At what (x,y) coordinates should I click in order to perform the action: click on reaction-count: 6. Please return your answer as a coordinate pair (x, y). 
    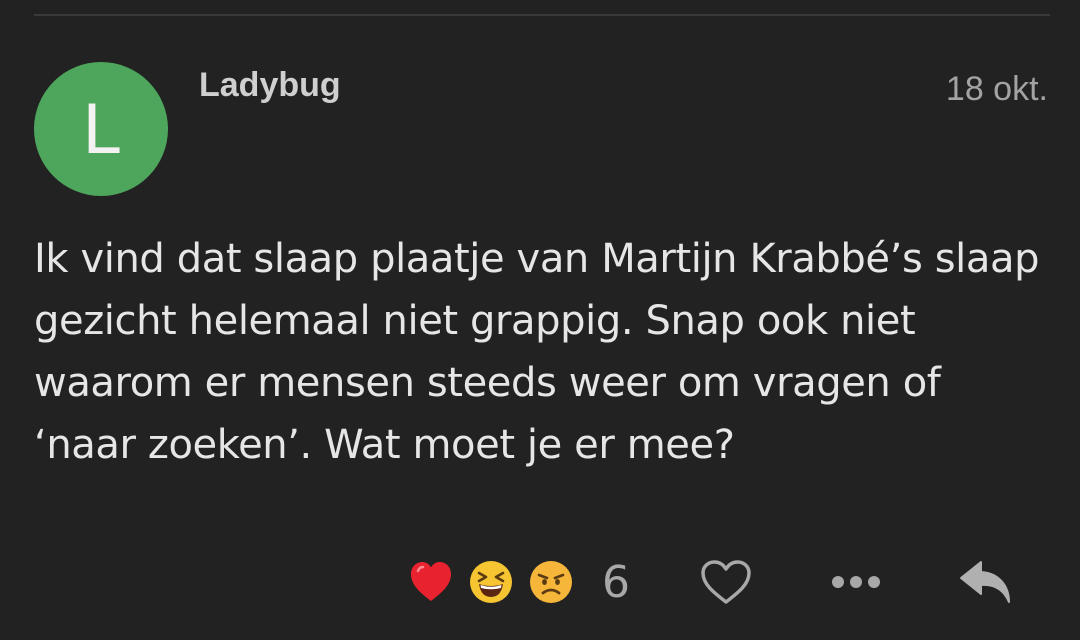
    Looking at the image, I should click on (616, 582).